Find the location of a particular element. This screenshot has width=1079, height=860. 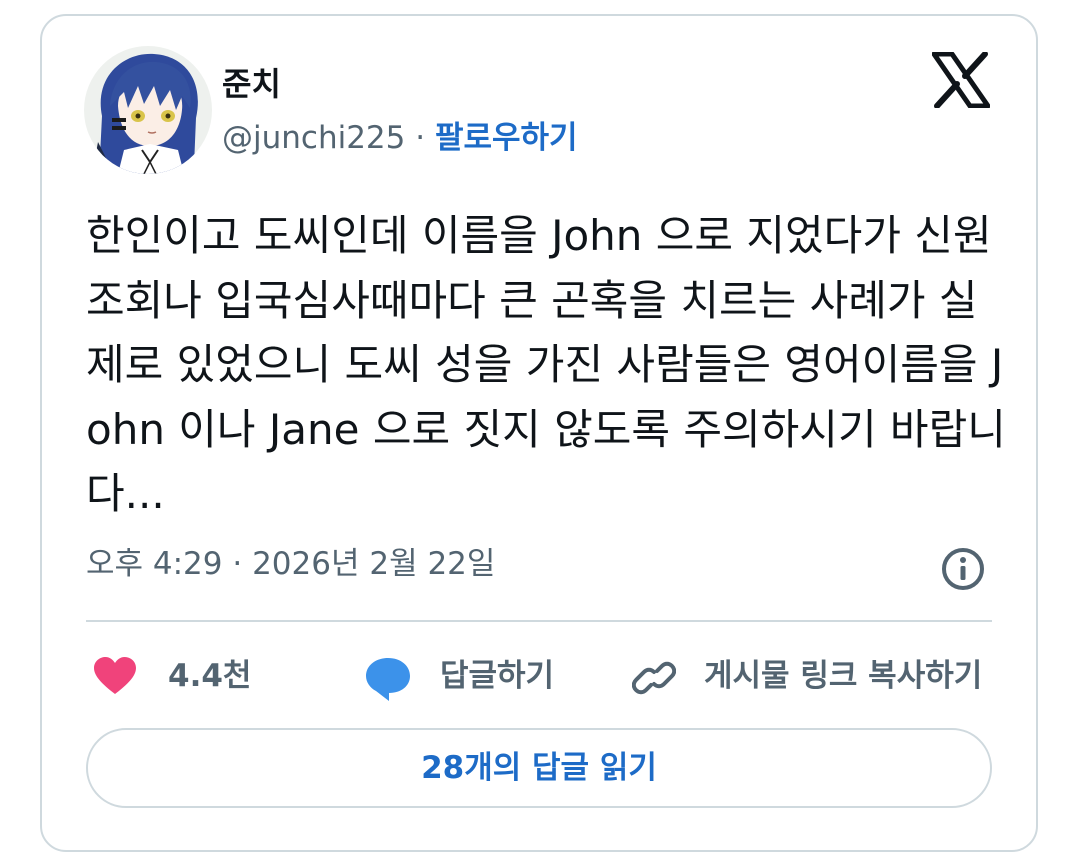

read-replies-button: 28개의 답글 읽기 is located at coordinates (539, 768).